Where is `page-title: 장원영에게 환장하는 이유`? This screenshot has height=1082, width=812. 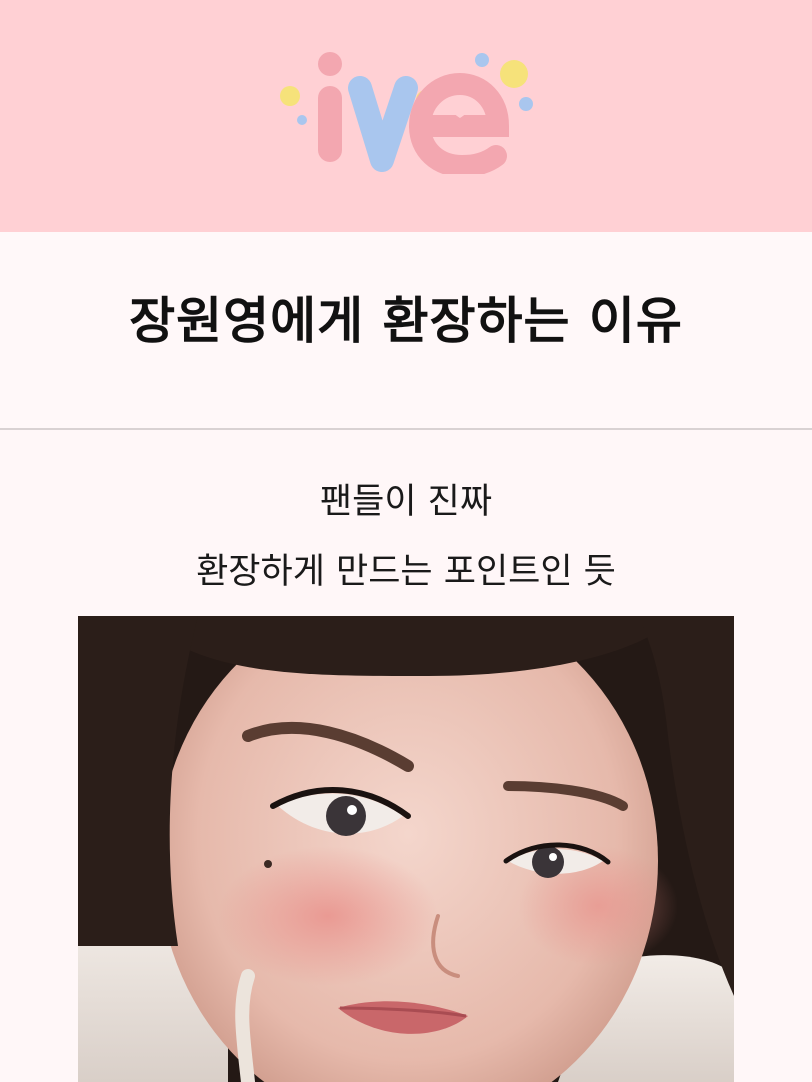
page-title: 장원영에게 환장하는 이유 is located at coordinates (406, 321).